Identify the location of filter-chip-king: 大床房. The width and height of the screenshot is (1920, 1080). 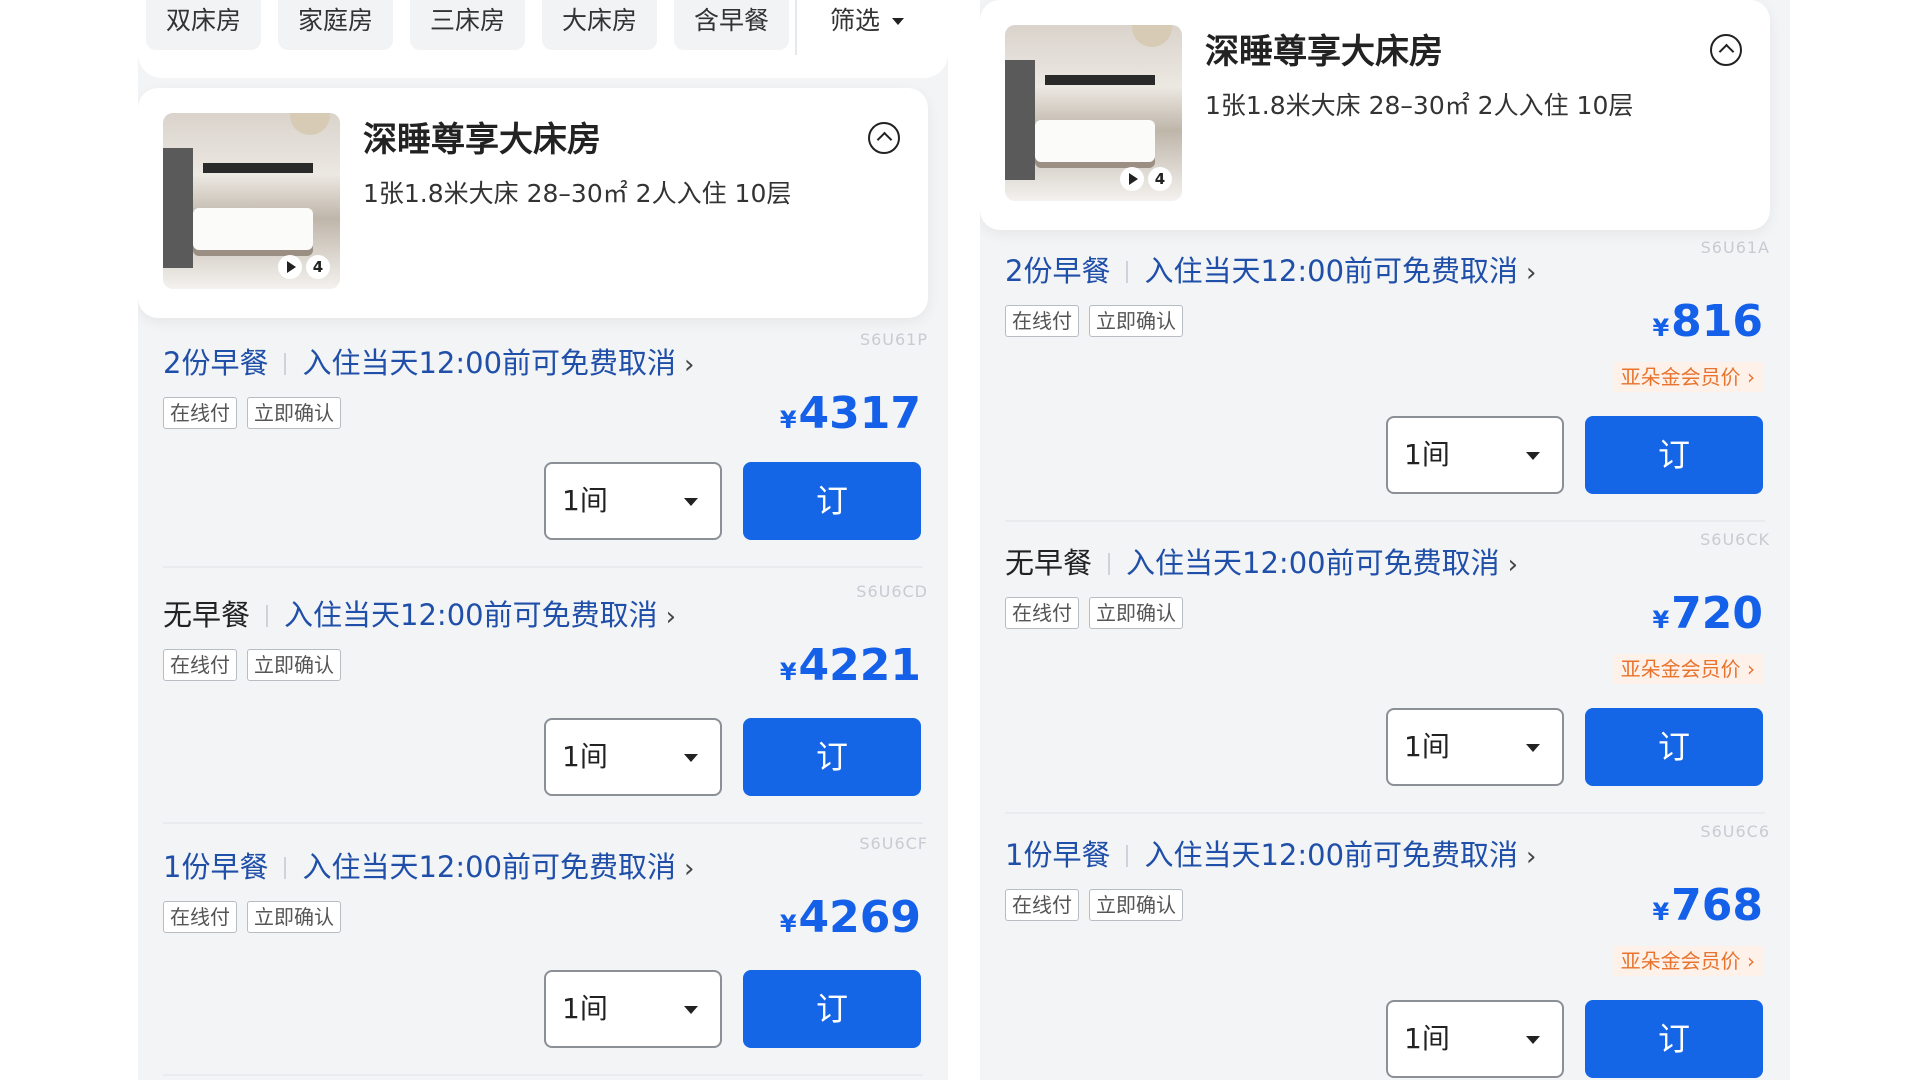
(600, 25).